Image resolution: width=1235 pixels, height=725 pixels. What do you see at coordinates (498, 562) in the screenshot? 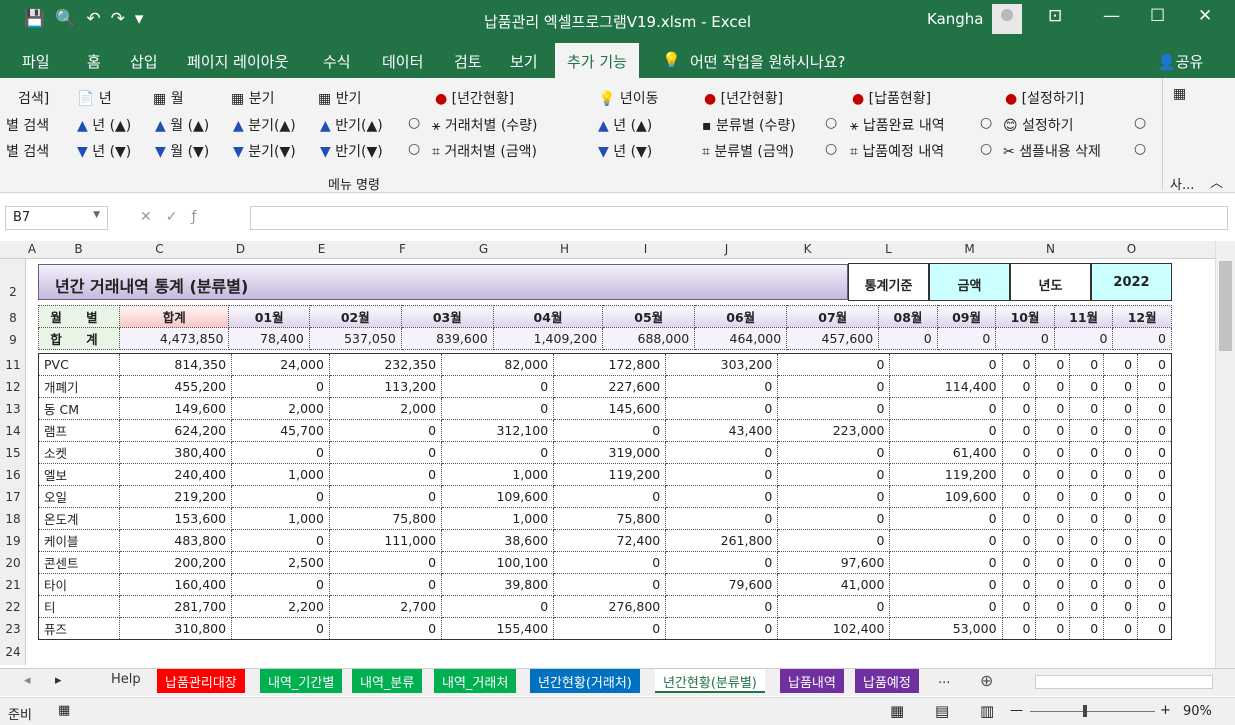
I see `value-cell: 100,100` at bounding box center [498, 562].